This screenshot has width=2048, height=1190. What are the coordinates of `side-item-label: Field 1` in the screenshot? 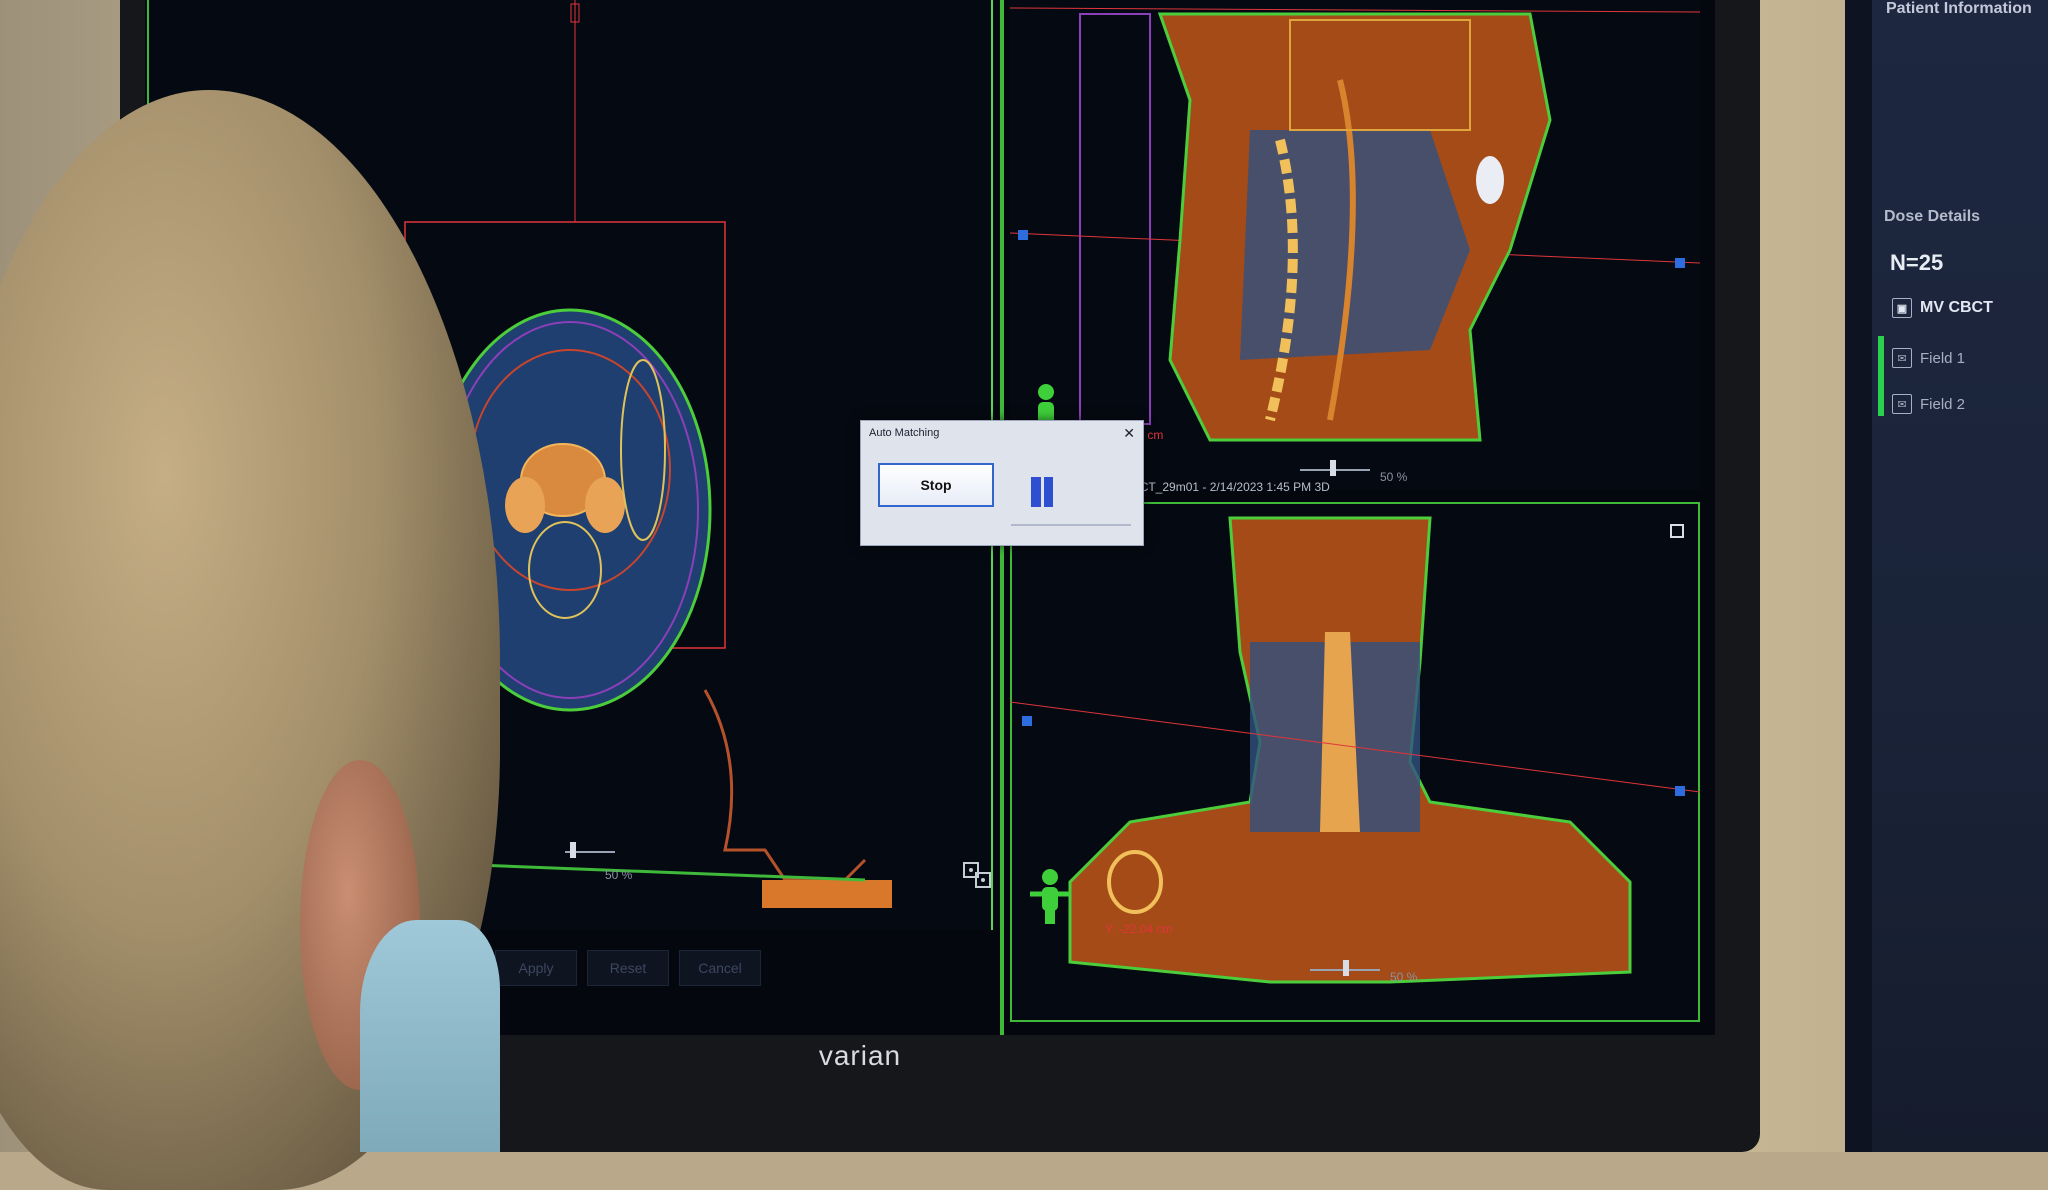 It's located at (1943, 358).